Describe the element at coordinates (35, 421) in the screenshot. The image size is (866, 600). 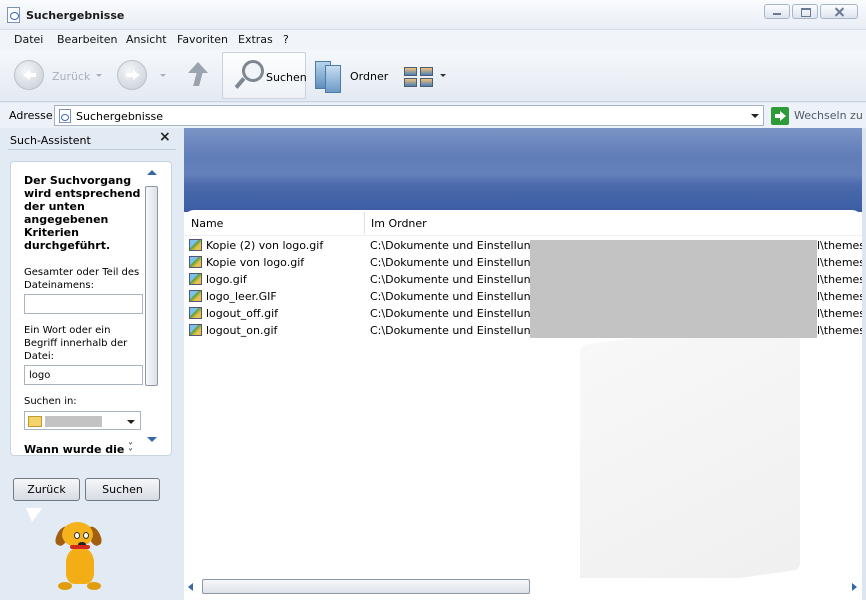
I see `folder-icon` at that location.